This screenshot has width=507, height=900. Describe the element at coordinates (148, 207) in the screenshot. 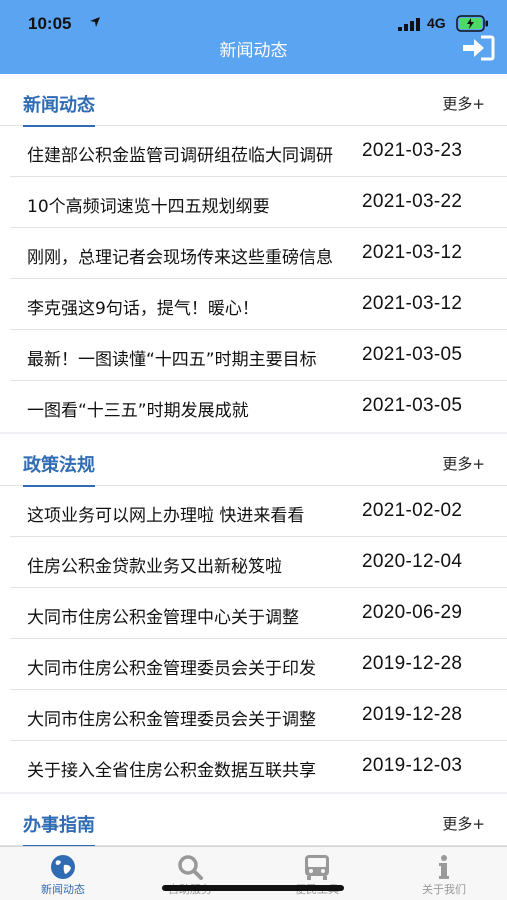

I see `item-title: 10个高频词速览十四五规划纲要` at that location.